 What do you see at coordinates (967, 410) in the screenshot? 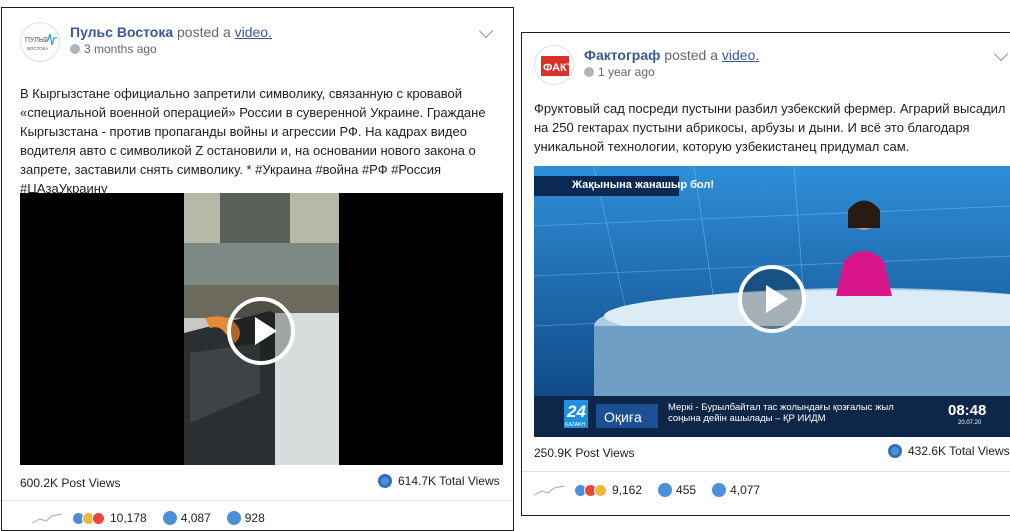
I see `clock: 08:48` at bounding box center [967, 410].